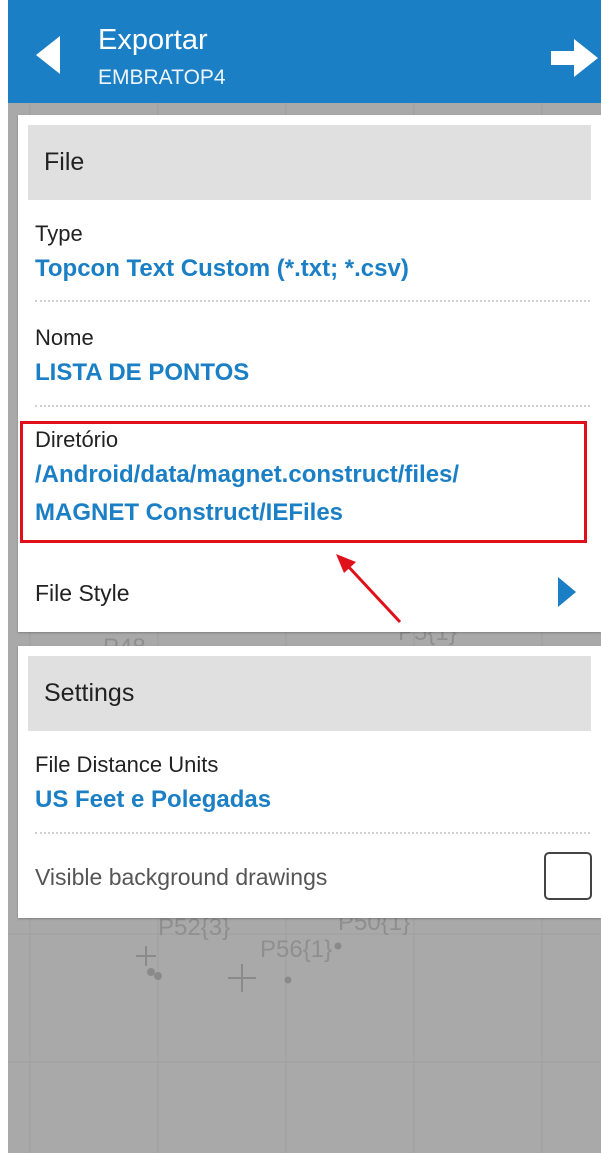  I want to click on visible-bg-label: Visible background drawings, so click(181, 877).